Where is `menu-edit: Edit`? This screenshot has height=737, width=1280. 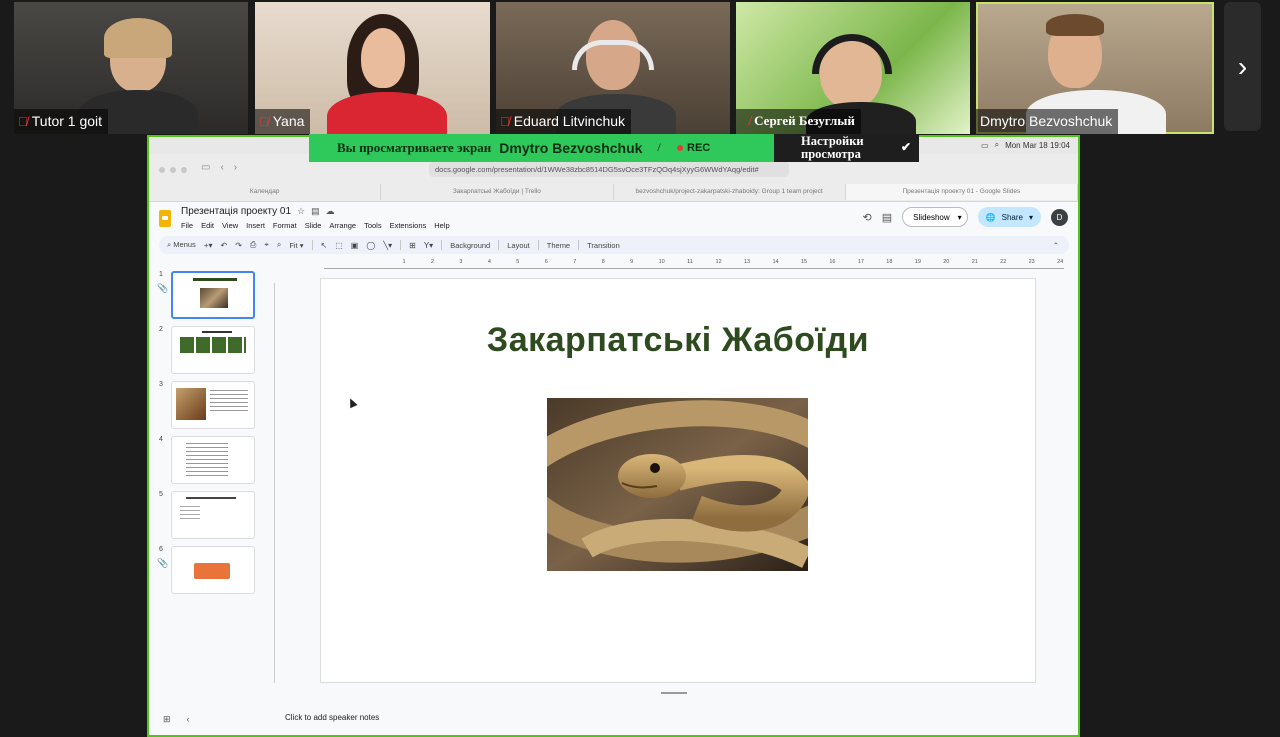
menu-edit: Edit is located at coordinates (207, 225).